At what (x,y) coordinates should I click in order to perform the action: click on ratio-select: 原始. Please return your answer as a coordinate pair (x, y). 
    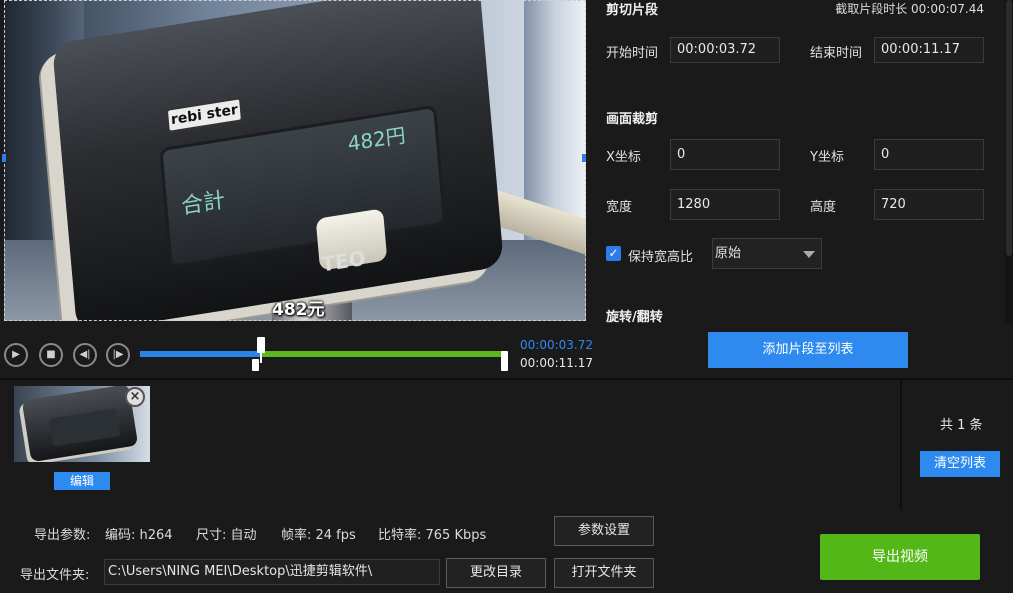
    Looking at the image, I should click on (767, 253).